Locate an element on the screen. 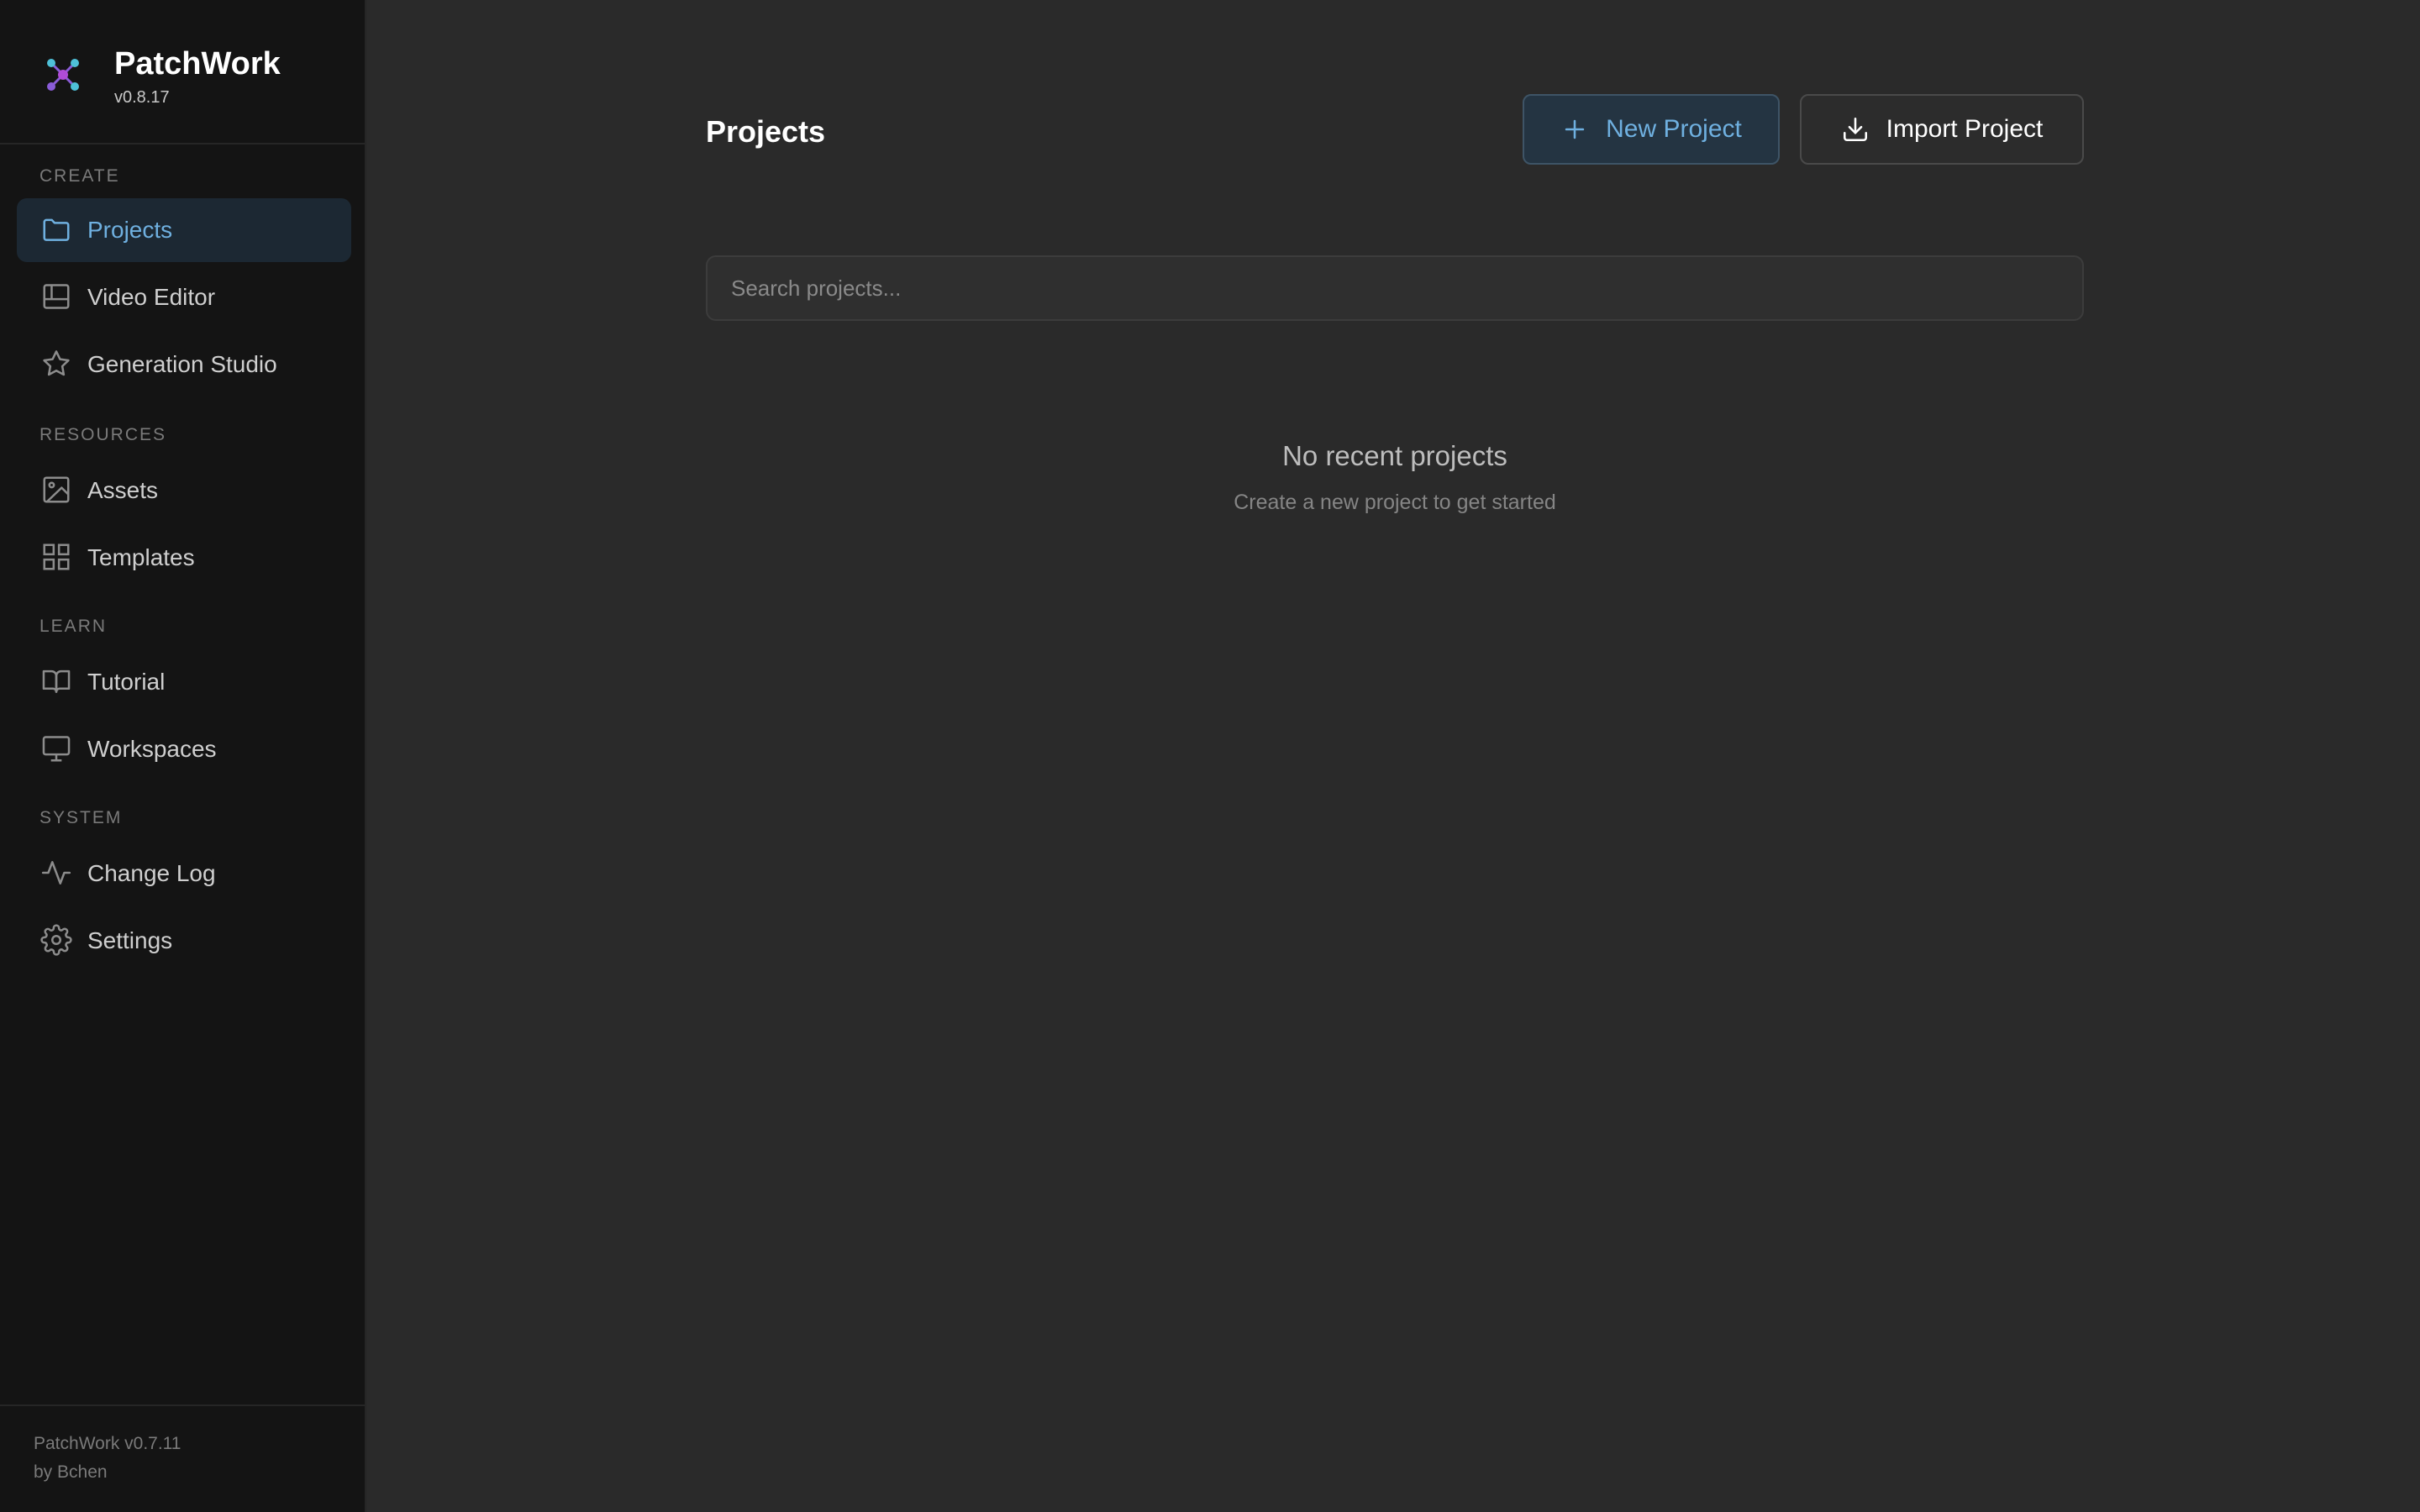  section-label-system: SYSTEM is located at coordinates (81, 817).